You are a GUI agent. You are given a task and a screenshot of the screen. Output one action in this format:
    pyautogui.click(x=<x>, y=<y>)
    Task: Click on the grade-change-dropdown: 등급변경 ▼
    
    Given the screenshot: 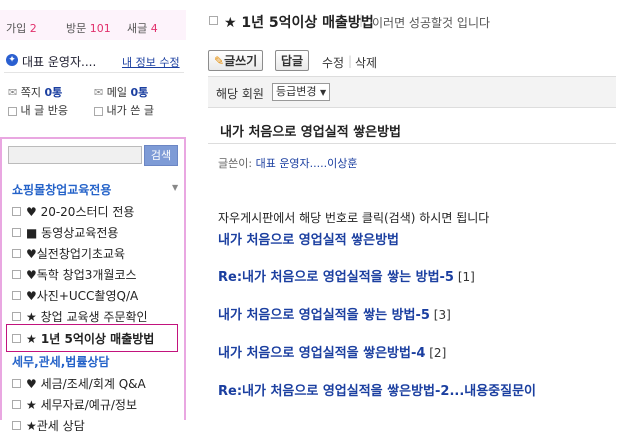 What is the action you would take?
    pyautogui.click(x=301, y=92)
    